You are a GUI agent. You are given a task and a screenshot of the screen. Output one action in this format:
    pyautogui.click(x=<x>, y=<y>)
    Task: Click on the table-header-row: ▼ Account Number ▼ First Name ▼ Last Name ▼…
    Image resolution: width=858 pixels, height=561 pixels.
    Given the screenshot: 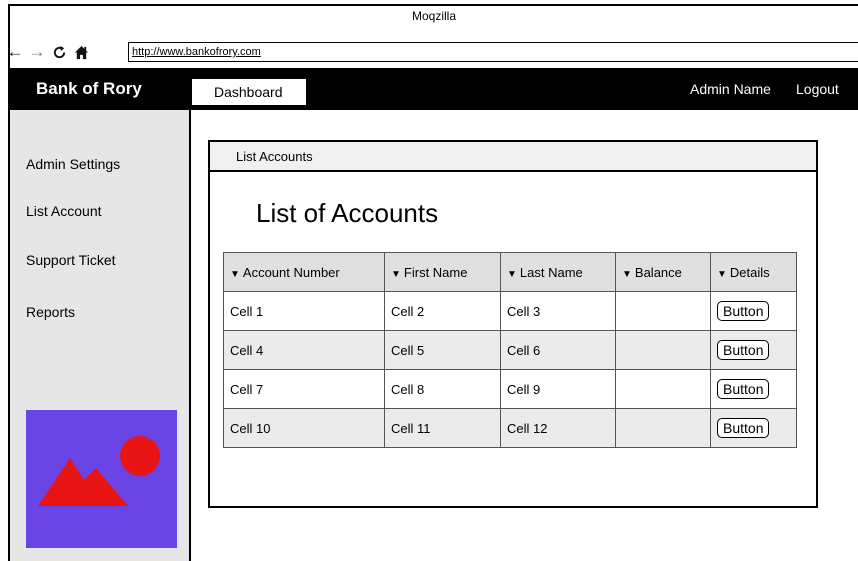 What is the action you would take?
    pyautogui.click(x=510, y=272)
    